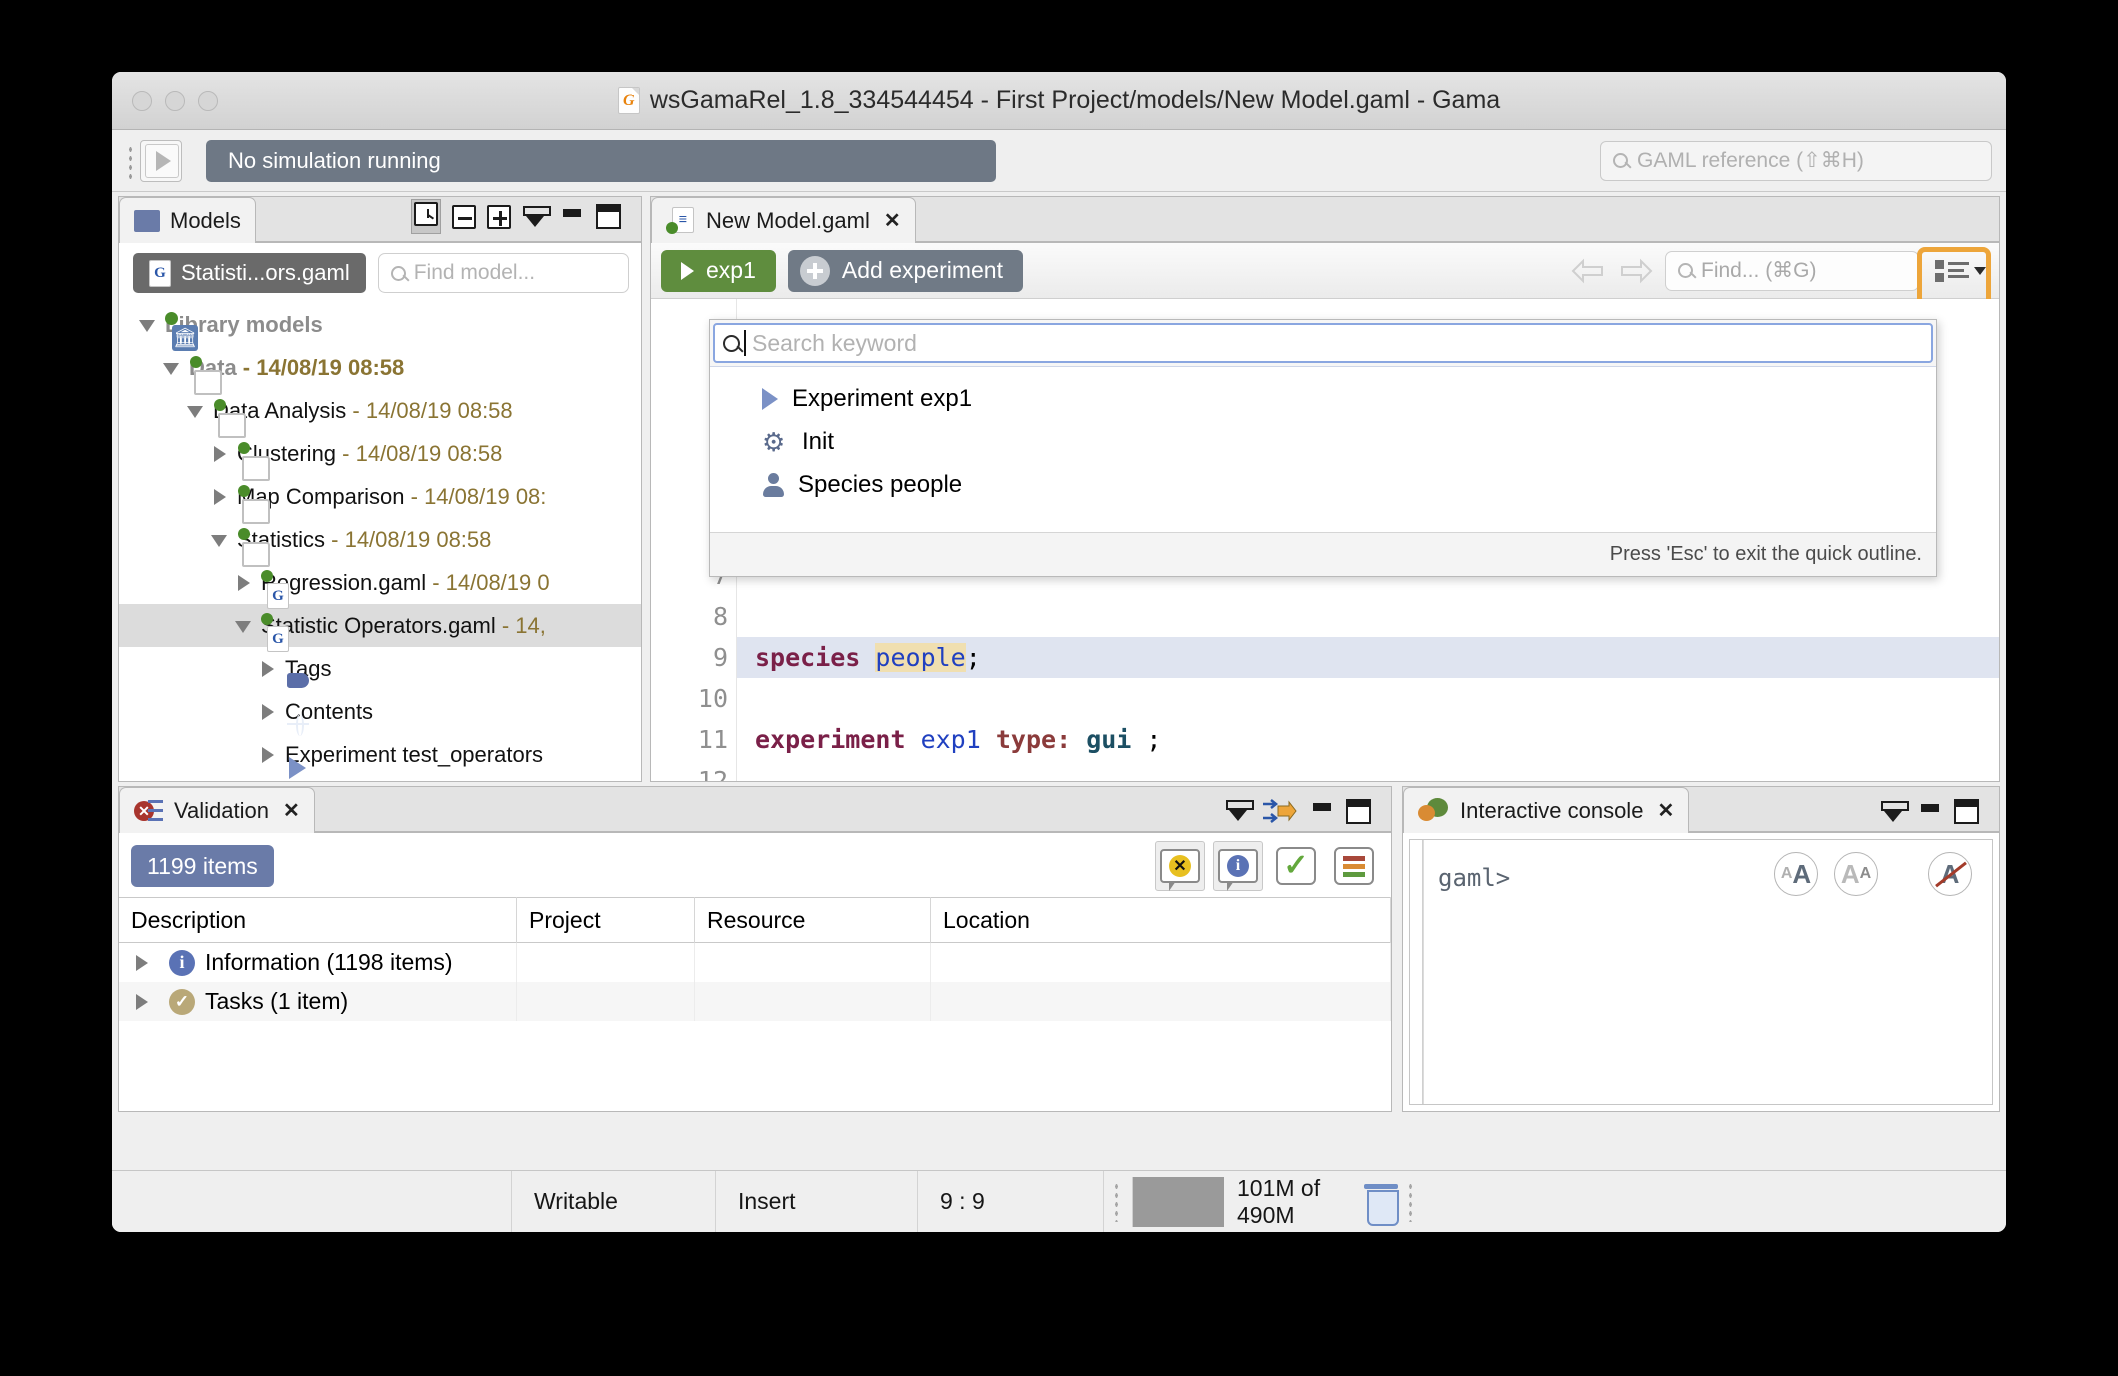 Image resolution: width=2118 pixels, height=1376 pixels. What do you see at coordinates (882, 398) in the screenshot?
I see `quick-outline-item-label: Experiment exp1` at bounding box center [882, 398].